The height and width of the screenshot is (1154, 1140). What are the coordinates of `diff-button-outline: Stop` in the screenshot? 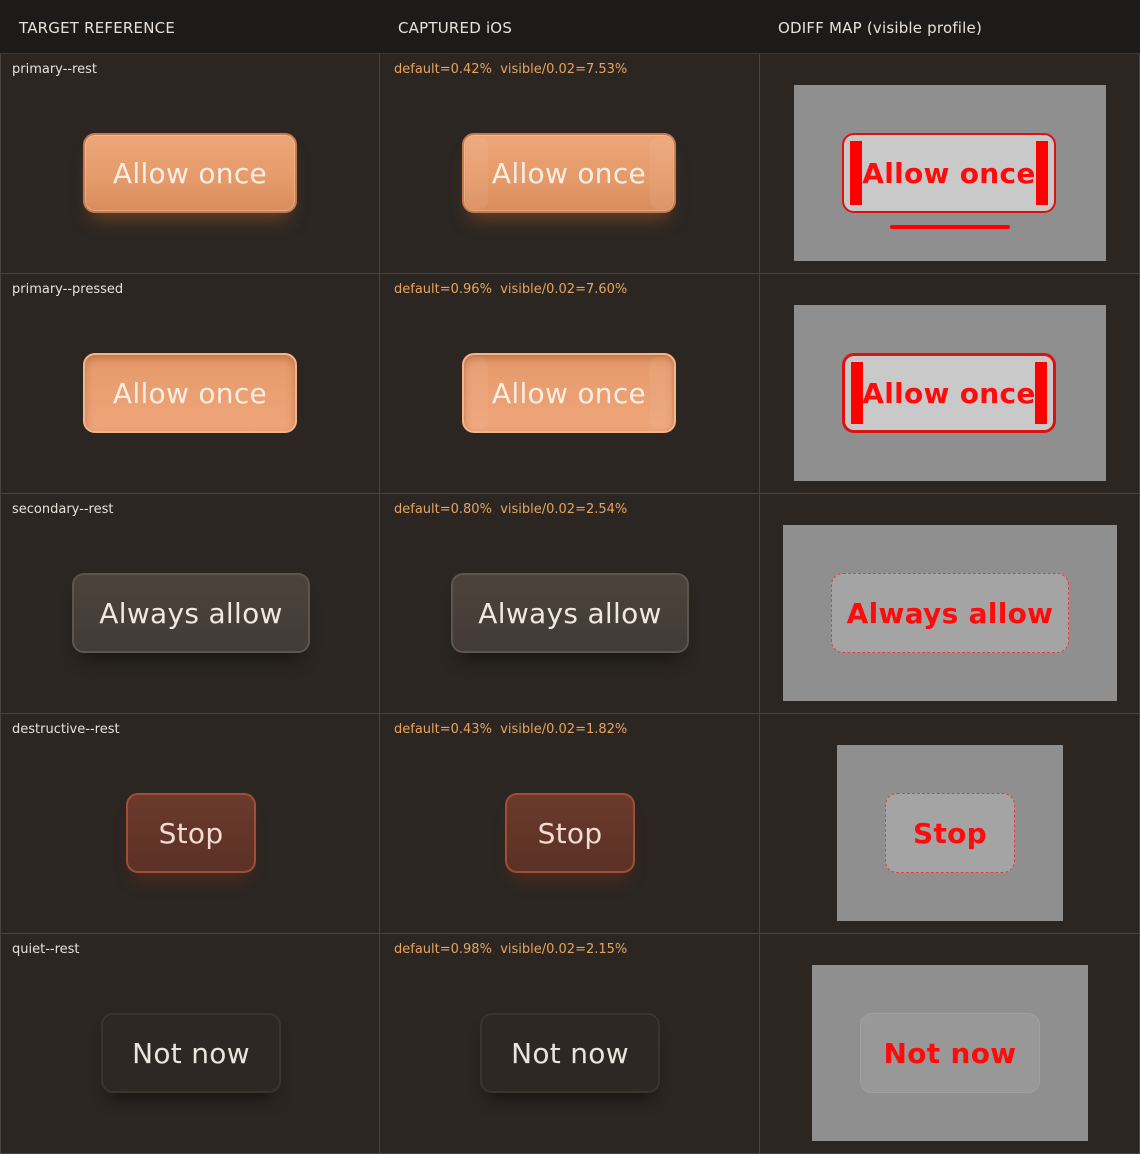 It's located at (950, 833).